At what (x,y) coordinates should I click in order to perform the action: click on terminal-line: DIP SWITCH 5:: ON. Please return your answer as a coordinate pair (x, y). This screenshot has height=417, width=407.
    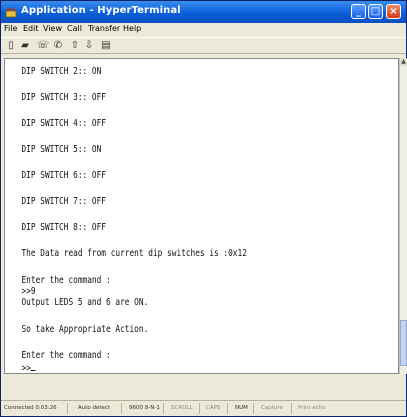
    Looking at the image, I should click on (61, 149).